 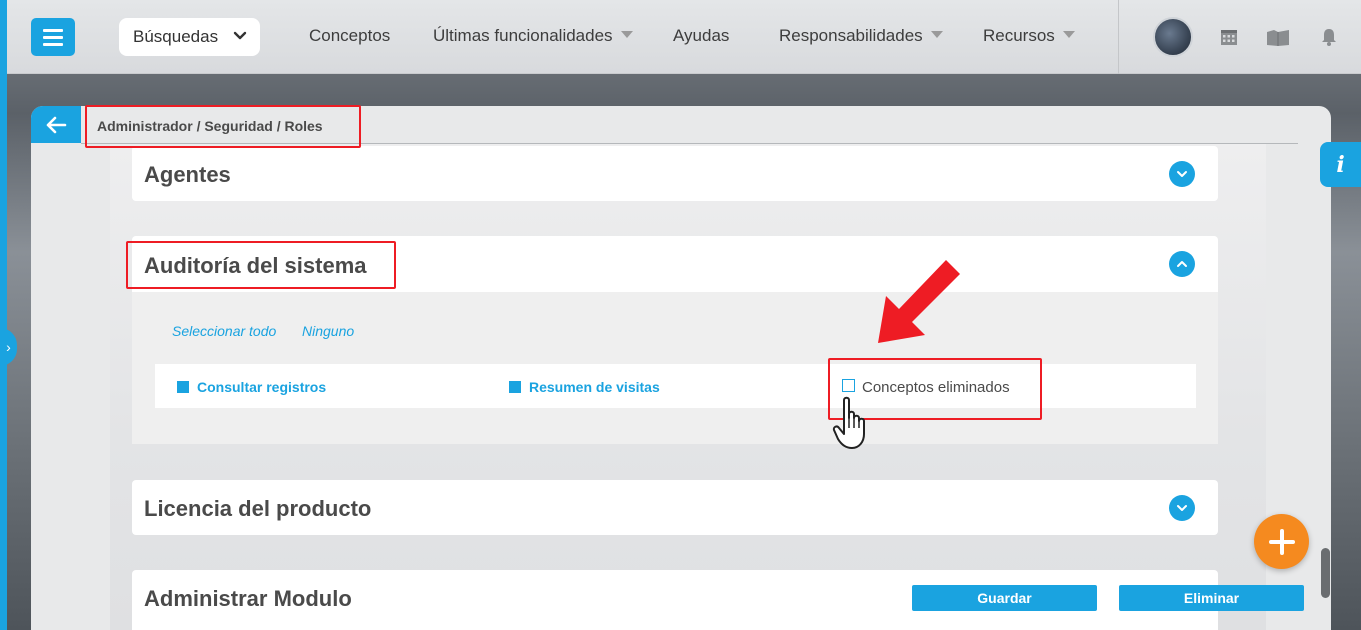 I want to click on bell-icon, so click(x=1329, y=37).